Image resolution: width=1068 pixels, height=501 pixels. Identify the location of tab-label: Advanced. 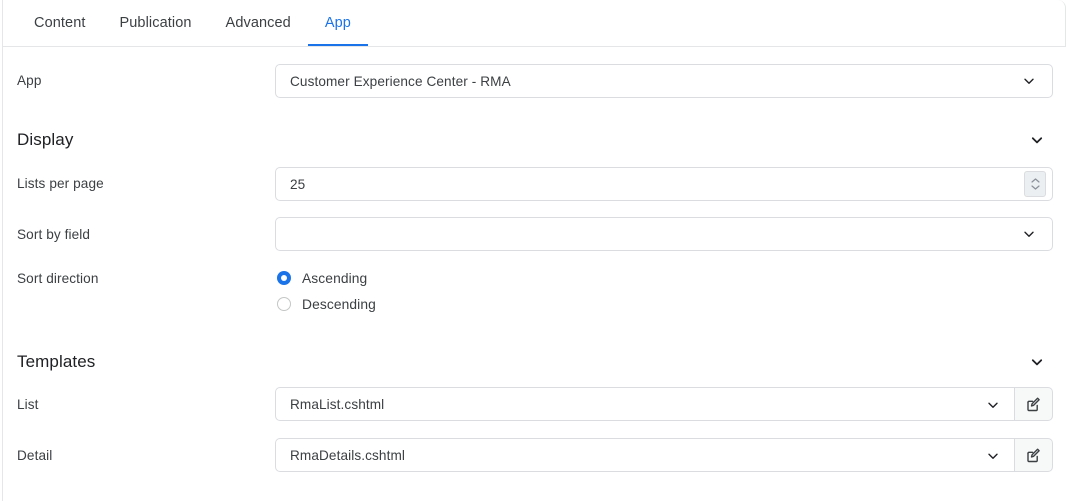
(258, 23).